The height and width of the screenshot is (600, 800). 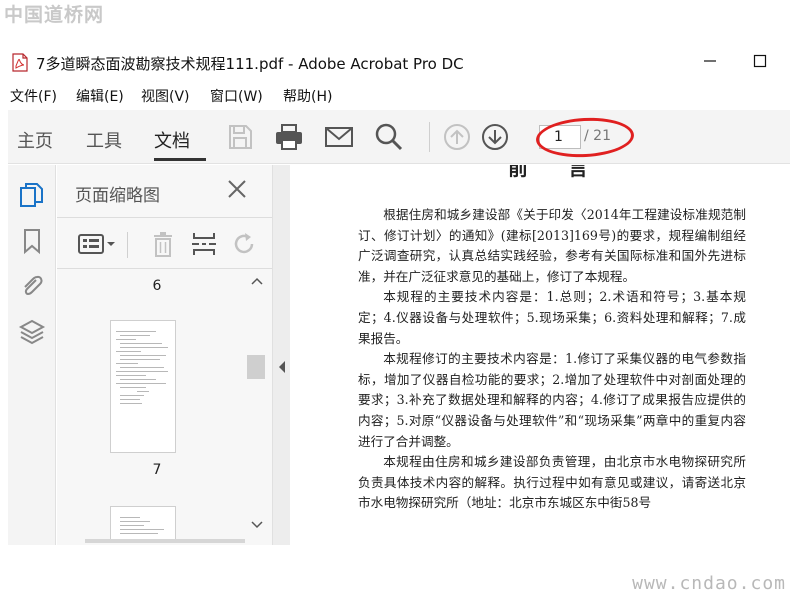 What do you see at coordinates (307, 96) in the screenshot?
I see `menu-help: 帮助(H)` at bounding box center [307, 96].